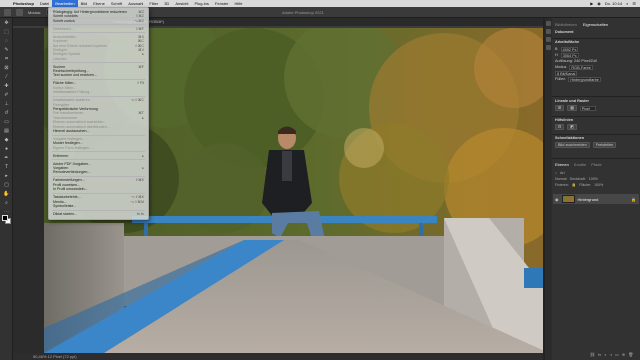 This screenshot has height=360, width=640. What do you see at coordinates (556, 173) in the screenshot?
I see `search-icon: ⌕` at bounding box center [556, 173].